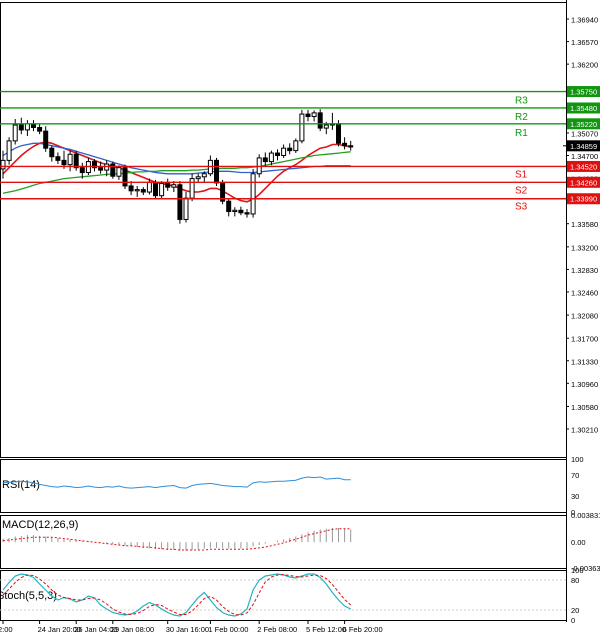 The image size is (600, 636). What do you see at coordinates (583, 108) in the screenshot?
I see `level-price-tag-text: 1.35480` at bounding box center [583, 108].